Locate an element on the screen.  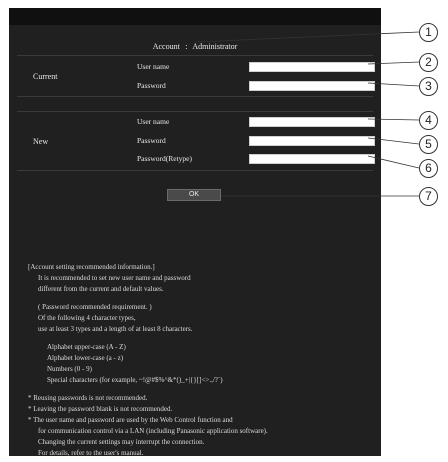
callout-2: 2 is located at coordinates (428, 62).